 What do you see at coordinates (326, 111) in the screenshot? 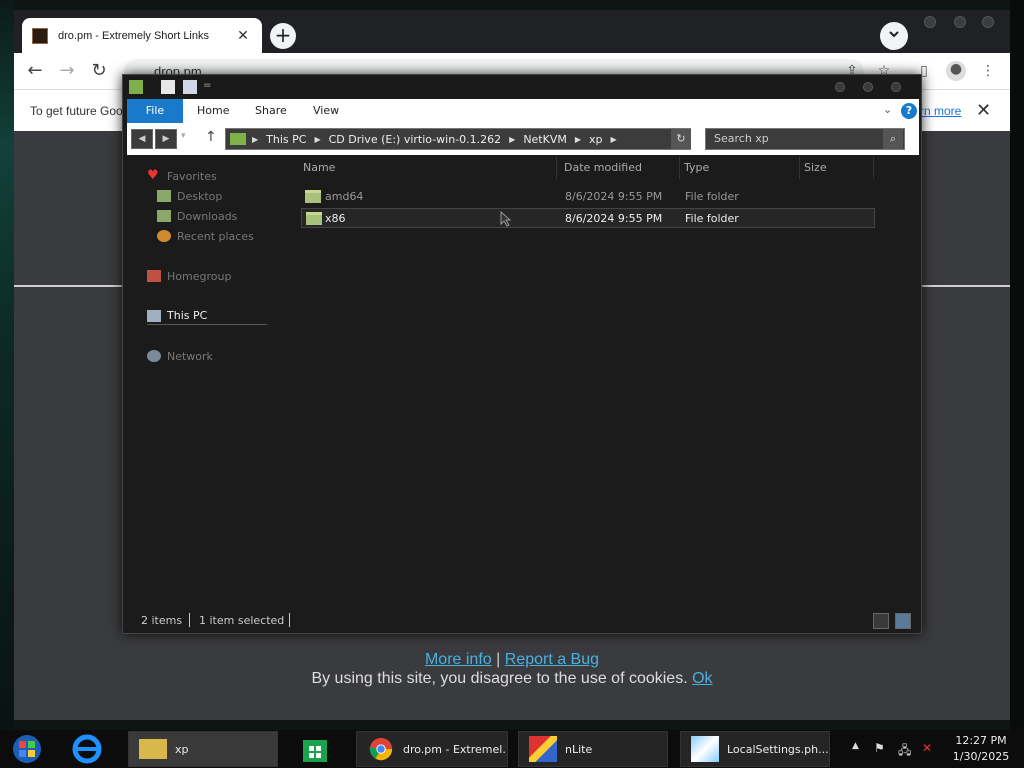
I see `tab-view: View` at bounding box center [326, 111].